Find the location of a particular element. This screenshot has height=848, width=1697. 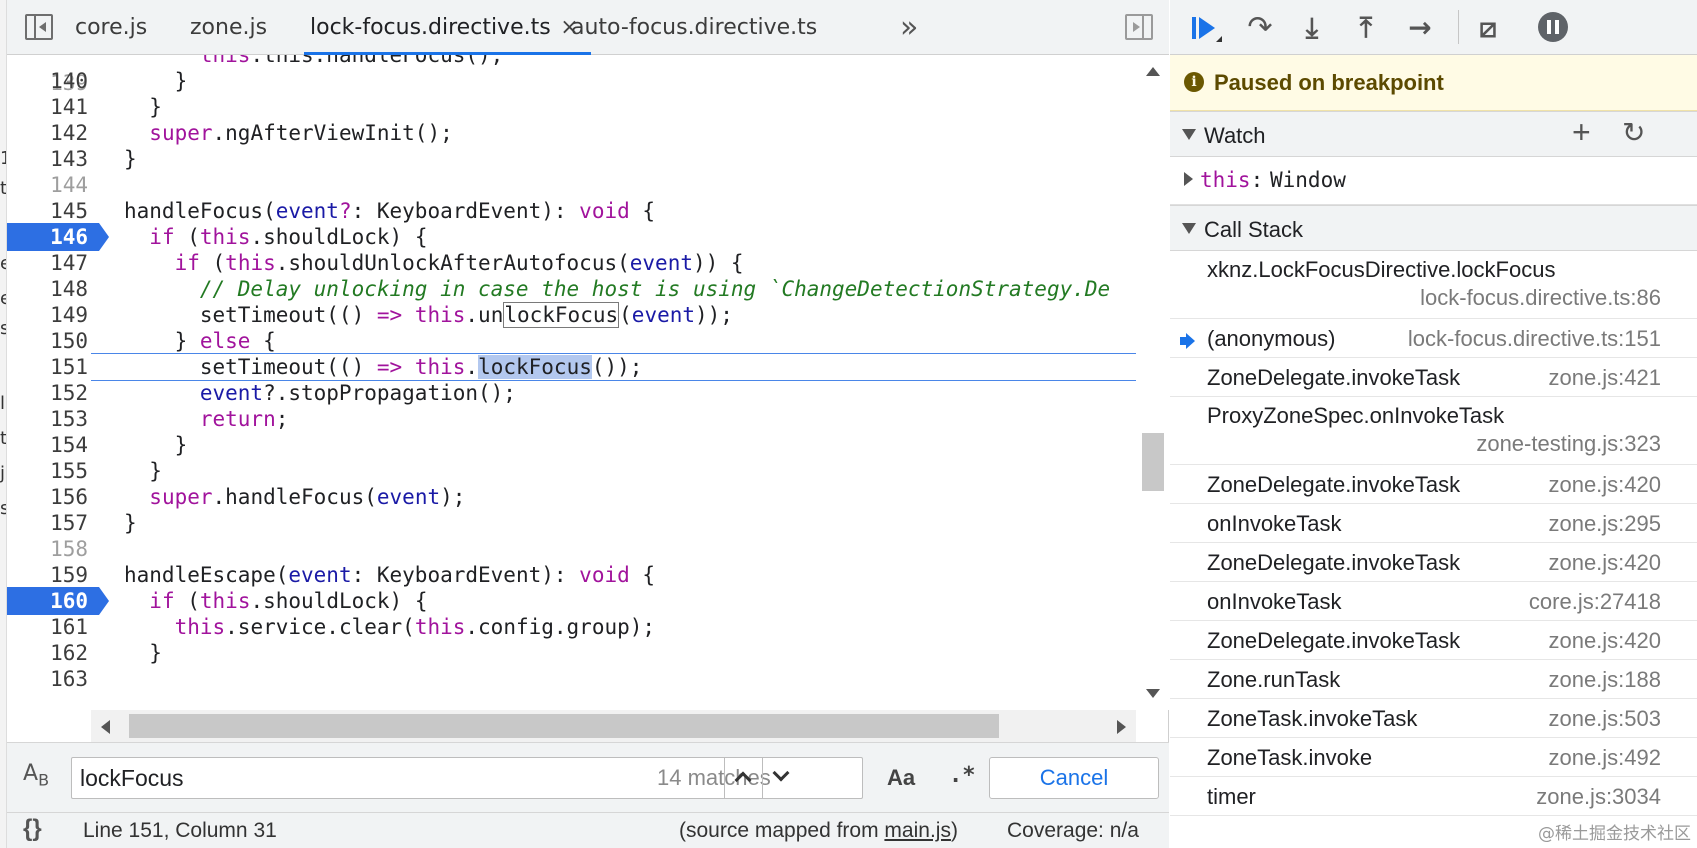

code-line: 140 } is located at coordinates (571, 81).